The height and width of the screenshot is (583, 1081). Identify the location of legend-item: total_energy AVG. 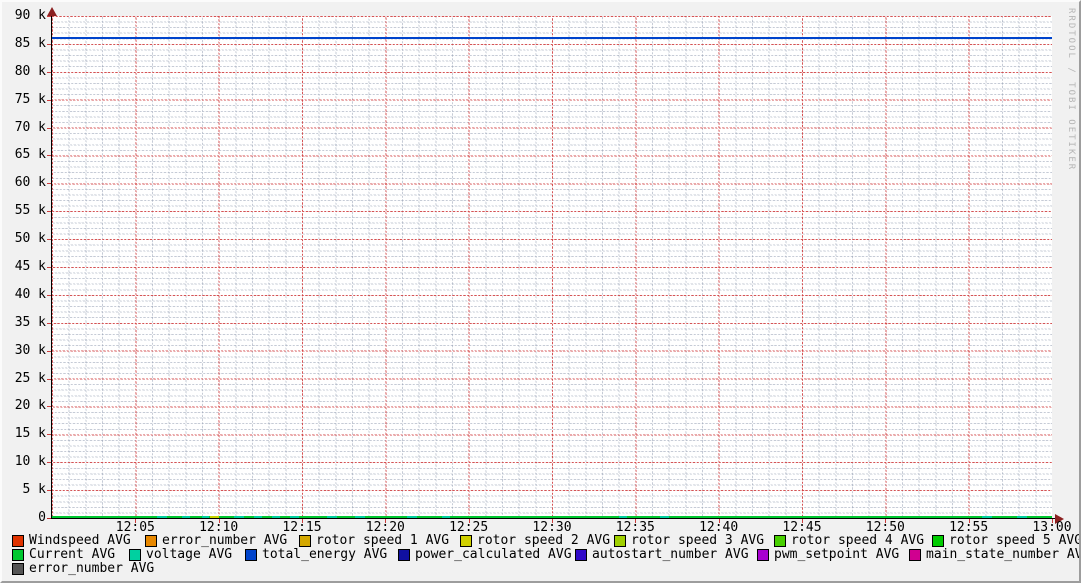
(316, 554).